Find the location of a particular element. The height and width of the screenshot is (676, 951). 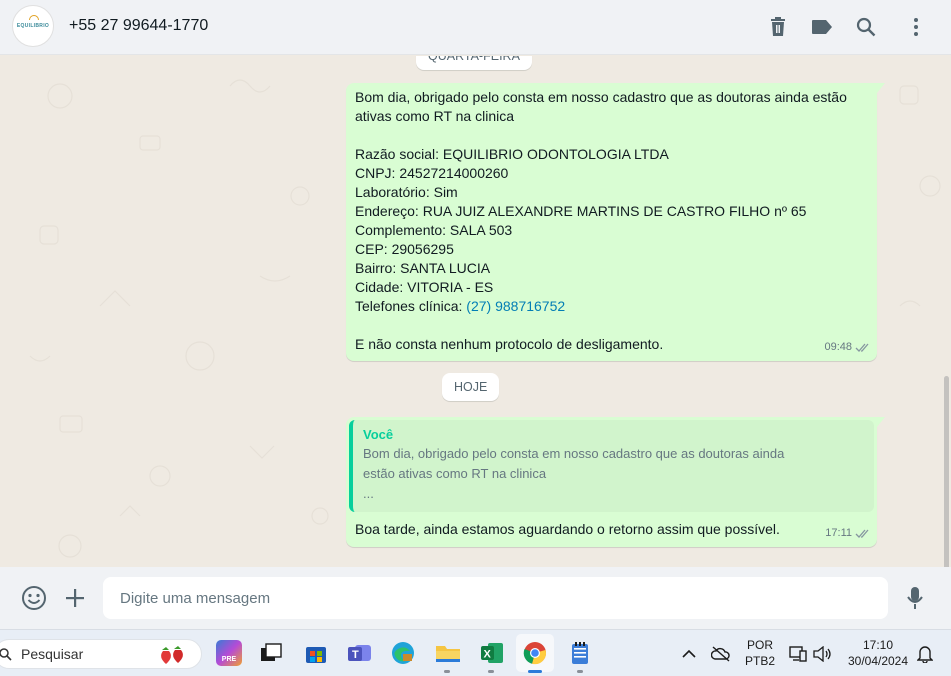

message-meta: 09:48 is located at coordinates (847, 347).